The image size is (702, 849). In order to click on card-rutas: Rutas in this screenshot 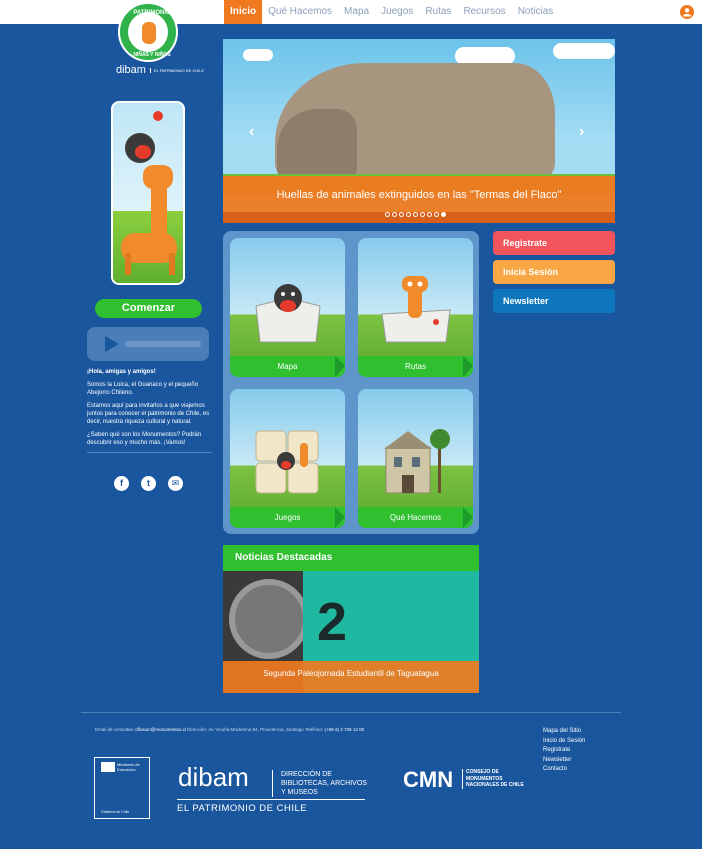, I will do `click(415, 307)`.